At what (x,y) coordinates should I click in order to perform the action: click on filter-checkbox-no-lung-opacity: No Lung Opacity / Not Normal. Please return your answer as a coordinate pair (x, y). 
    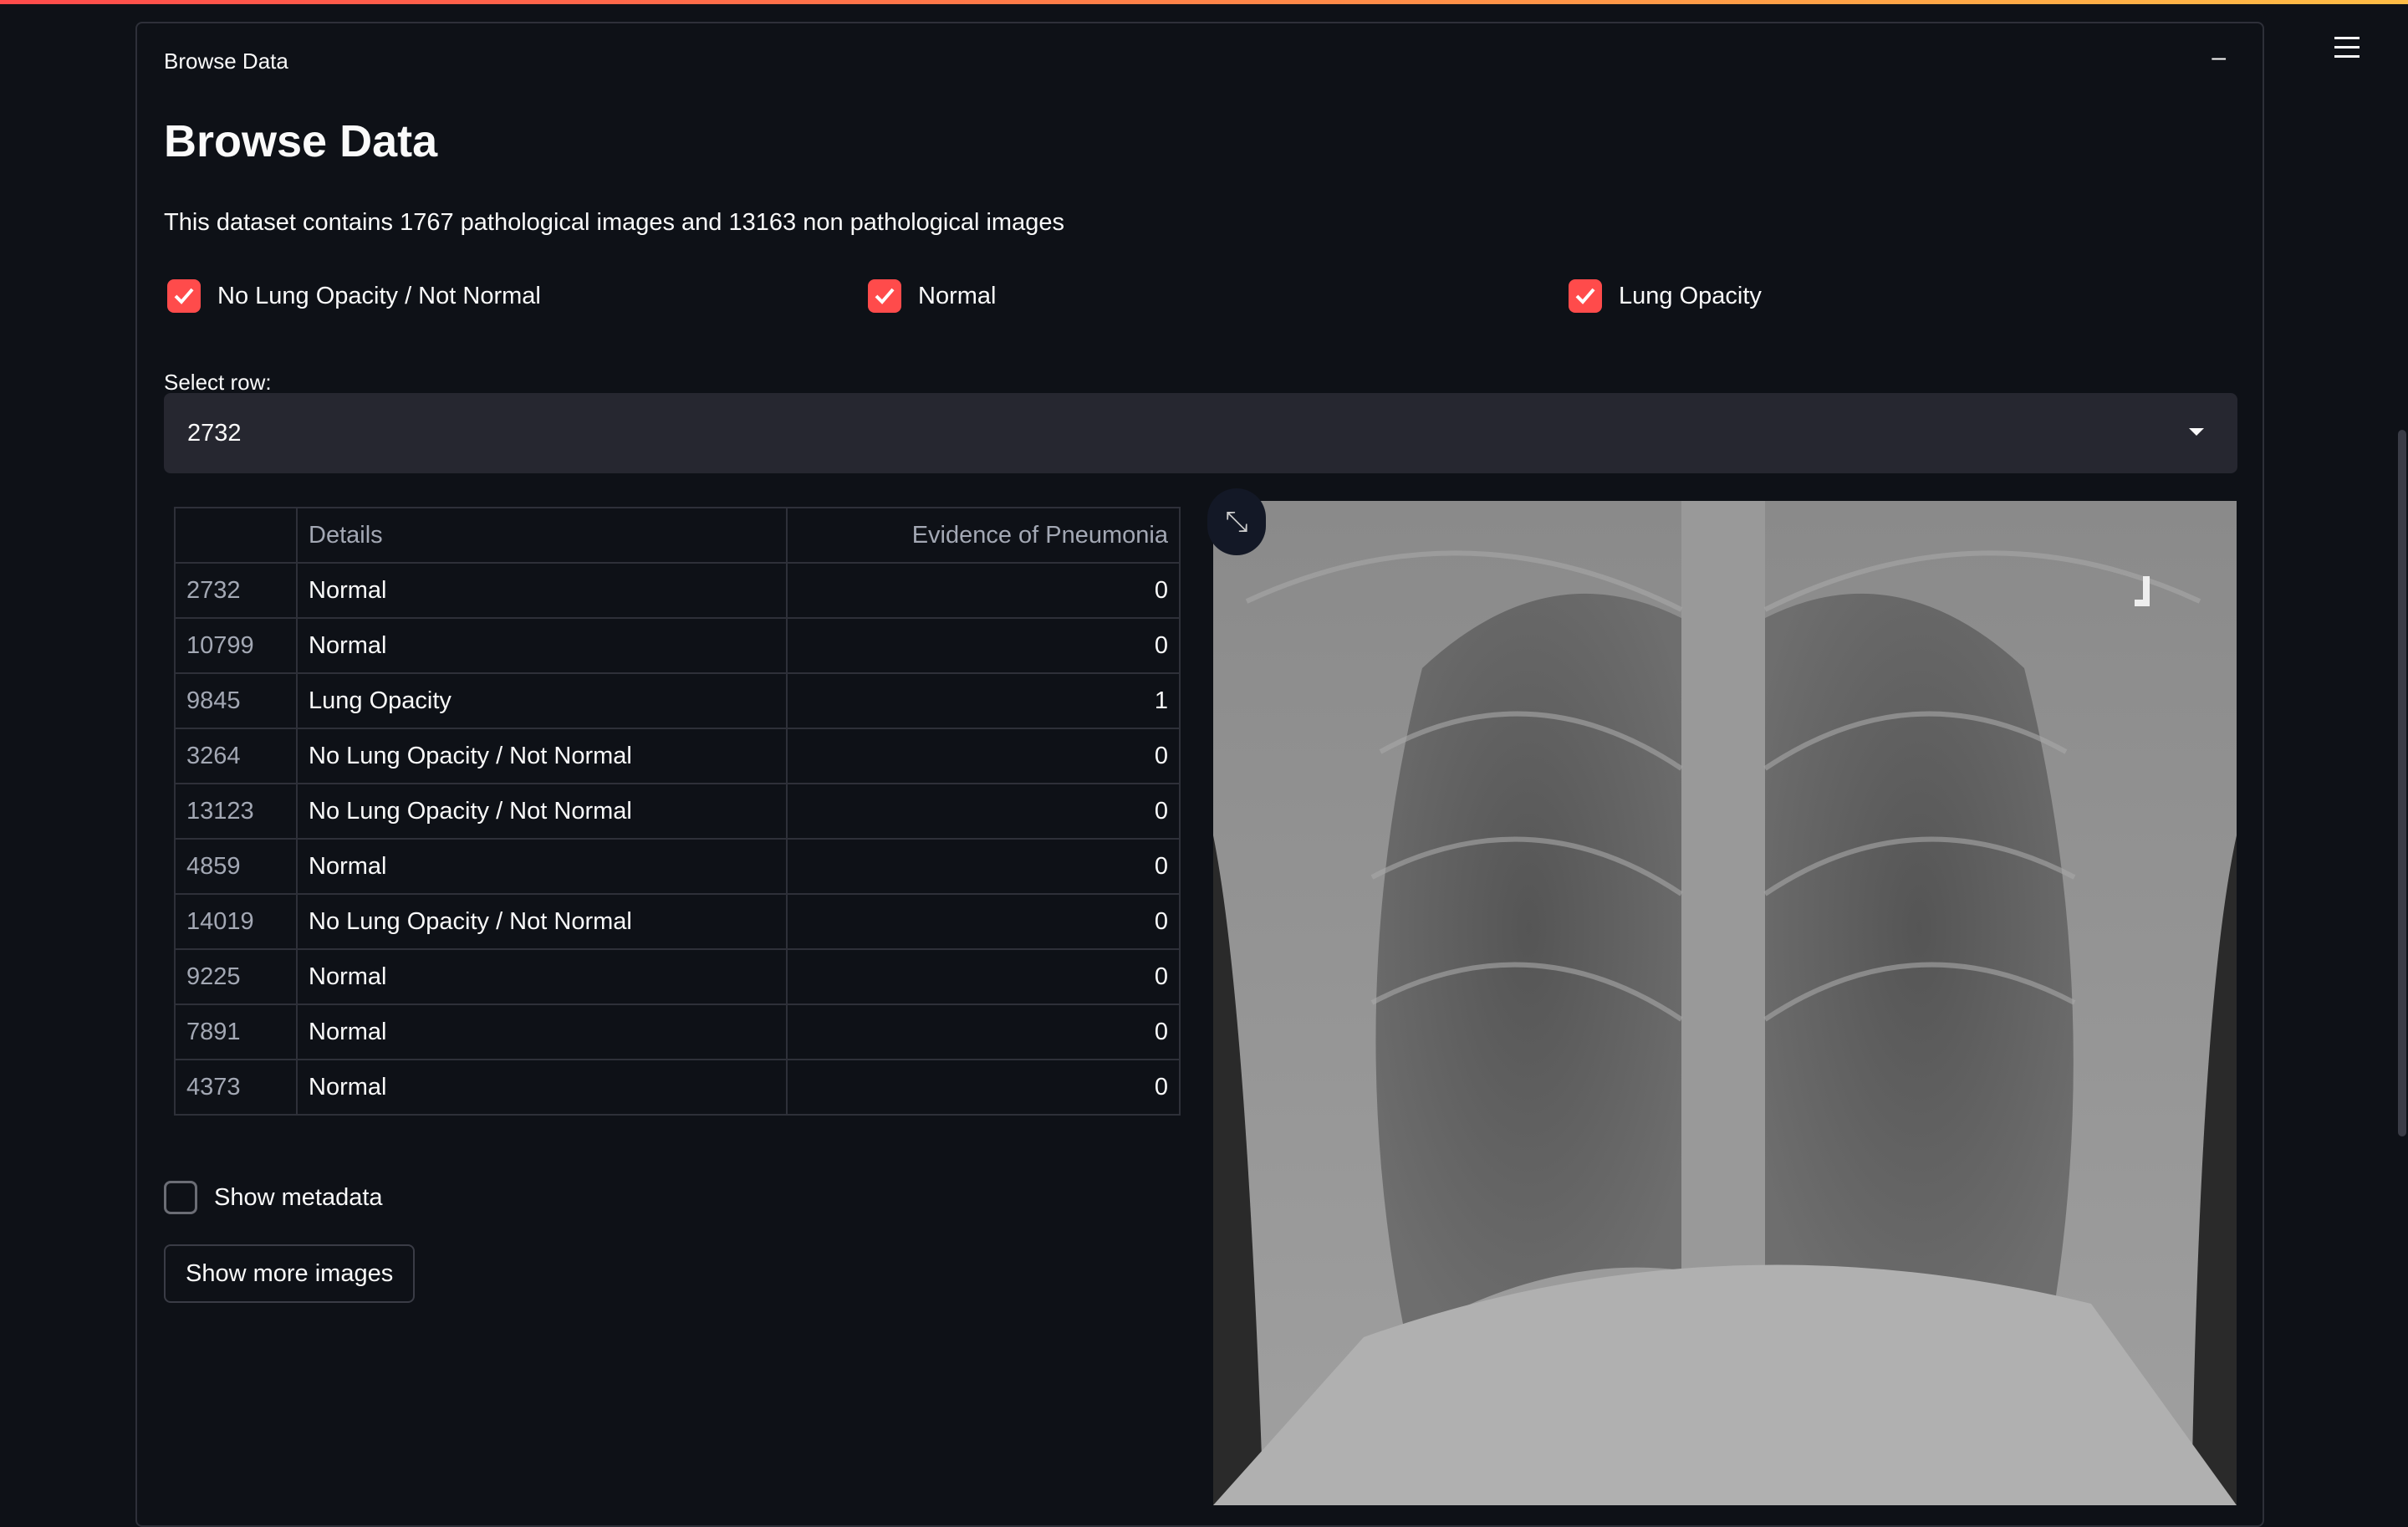
    Looking at the image, I should click on (354, 296).